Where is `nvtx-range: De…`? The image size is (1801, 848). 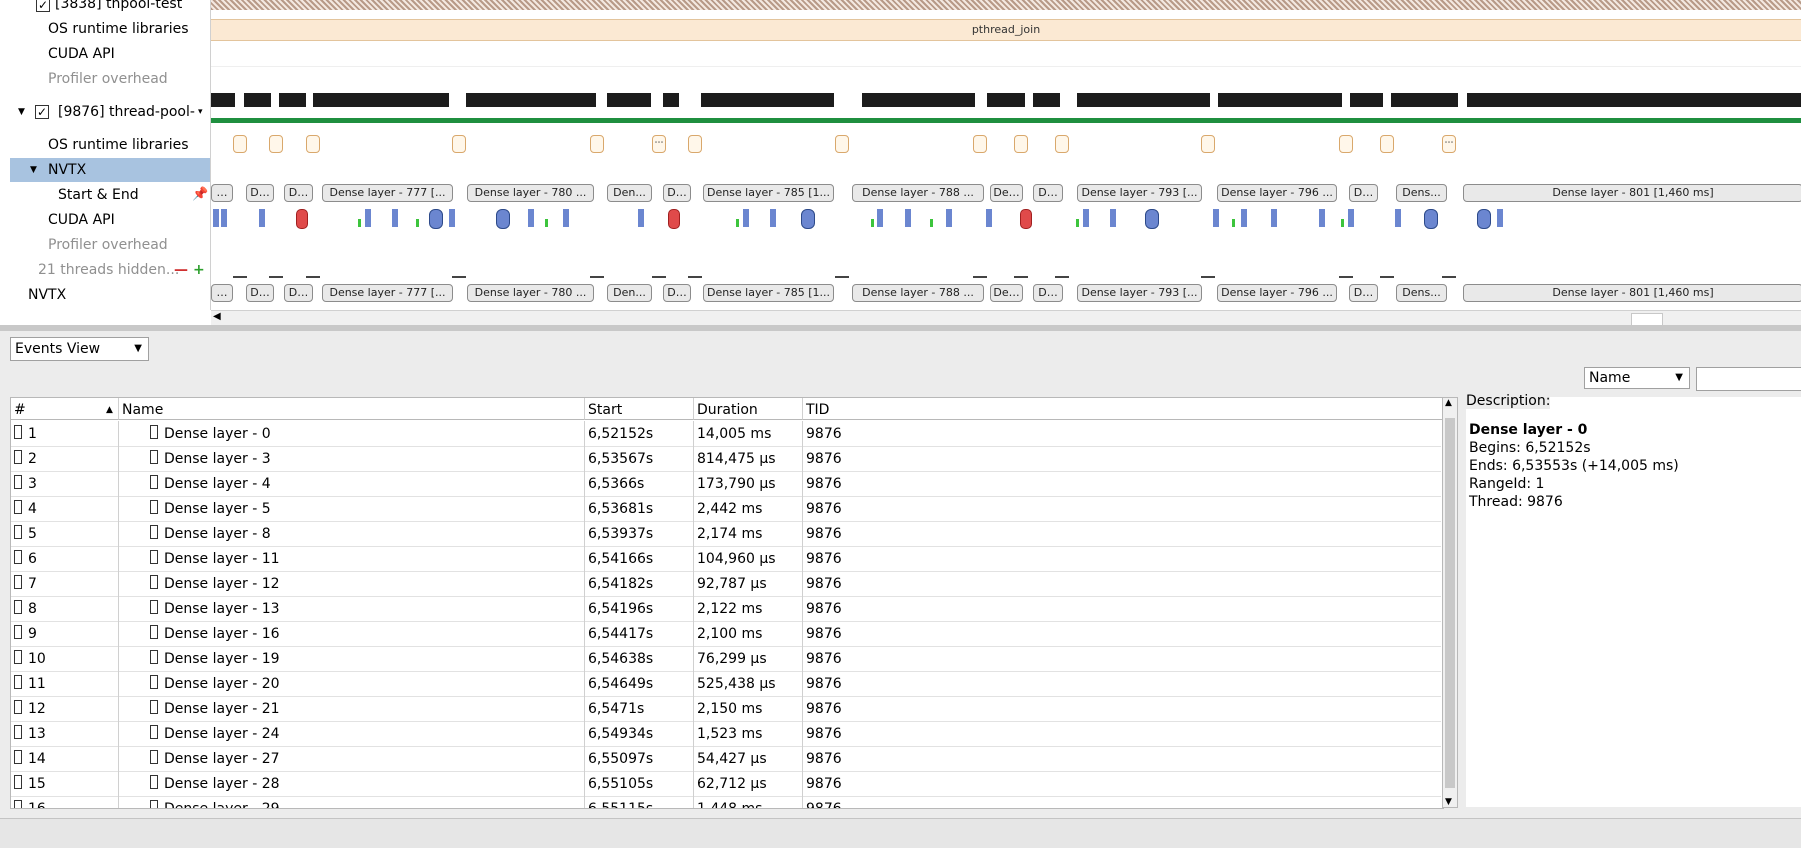 nvtx-range: De… is located at coordinates (1006, 293).